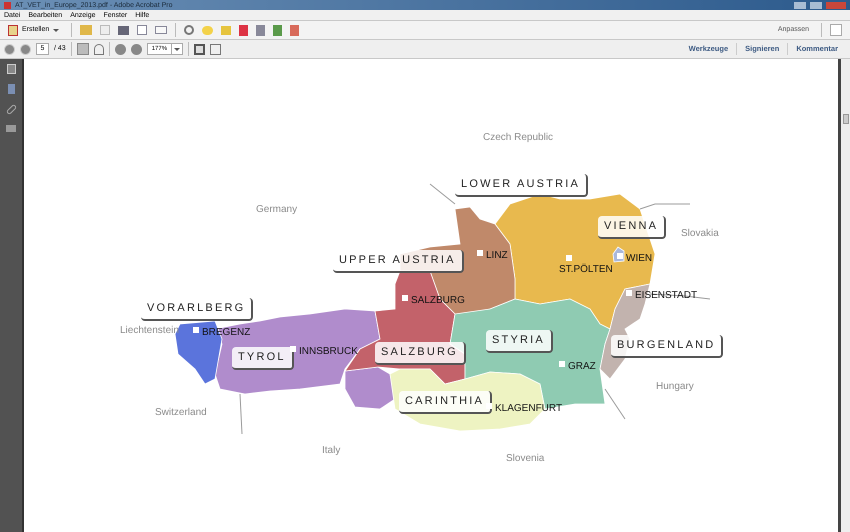 The image size is (850, 532). Describe the element at coordinates (845, 119) in the screenshot. I see `scroll-thumb` at that location.